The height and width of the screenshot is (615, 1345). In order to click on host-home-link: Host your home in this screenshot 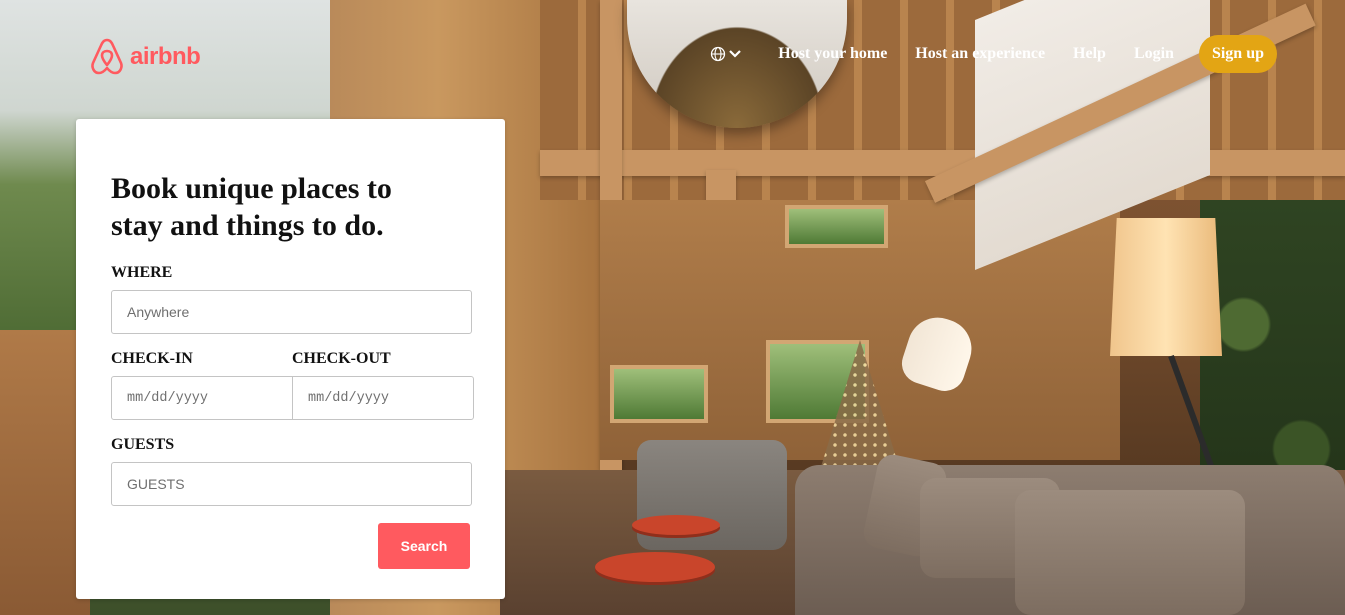, I will do `click(832, 54)`.